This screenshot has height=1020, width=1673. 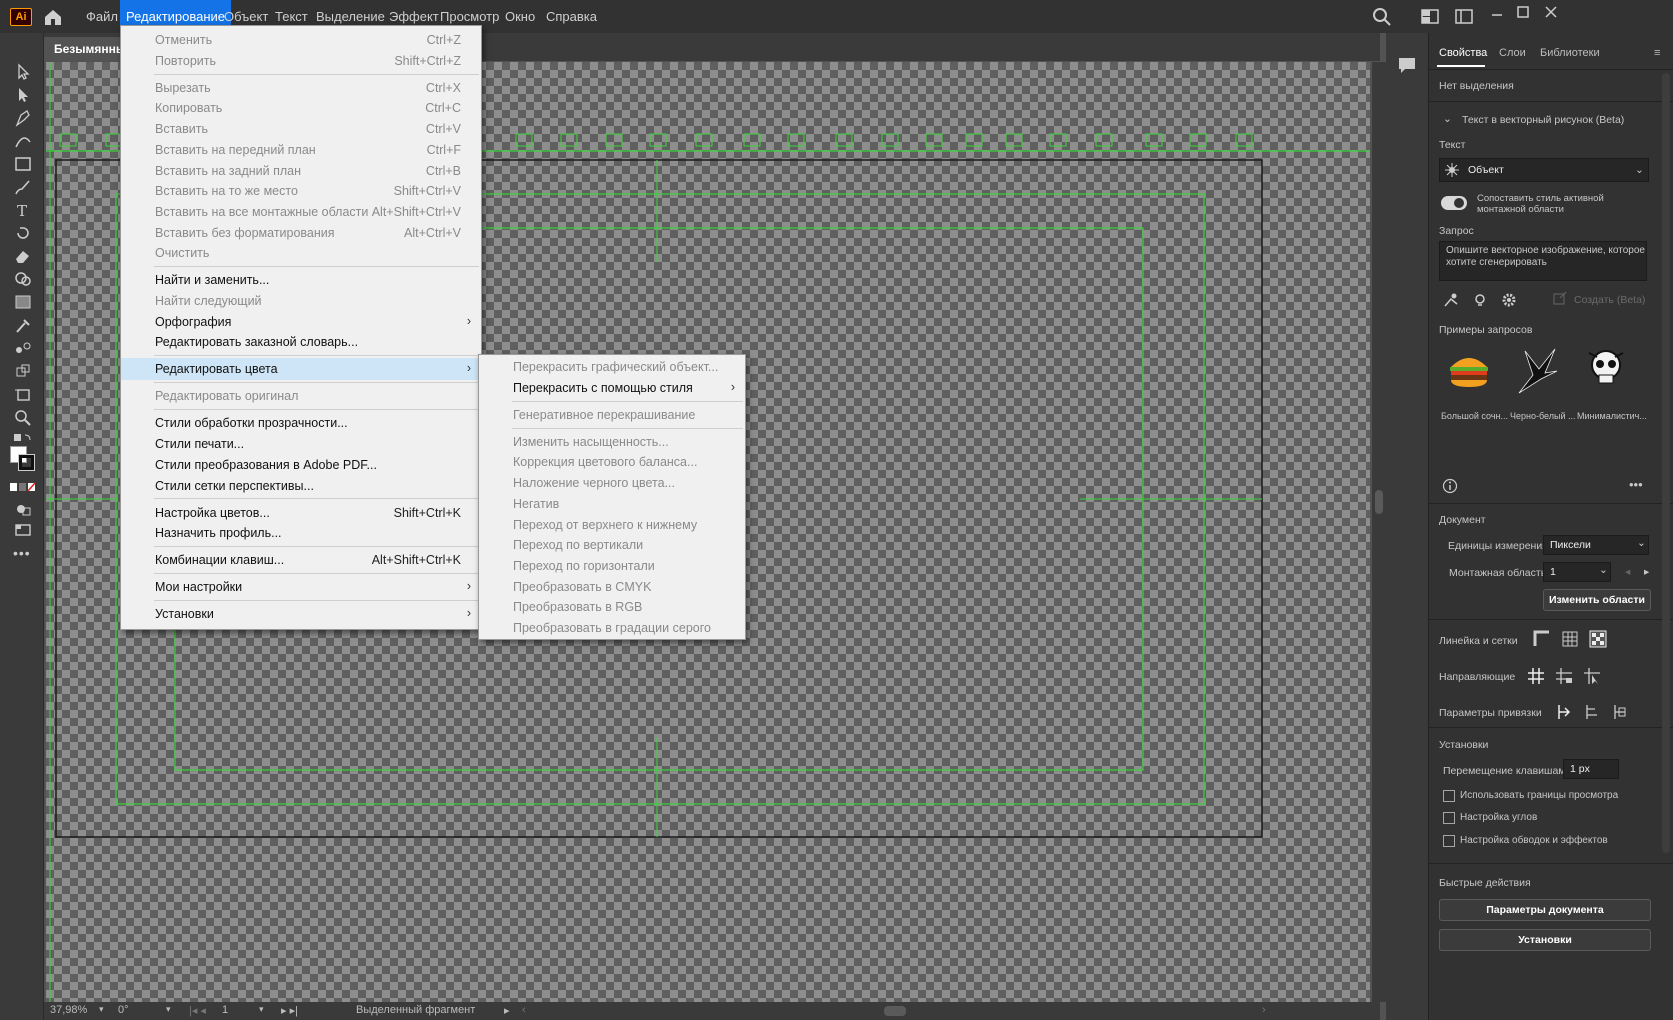 I want to click on panel-scrollbar, so click(x=1666, y=463).